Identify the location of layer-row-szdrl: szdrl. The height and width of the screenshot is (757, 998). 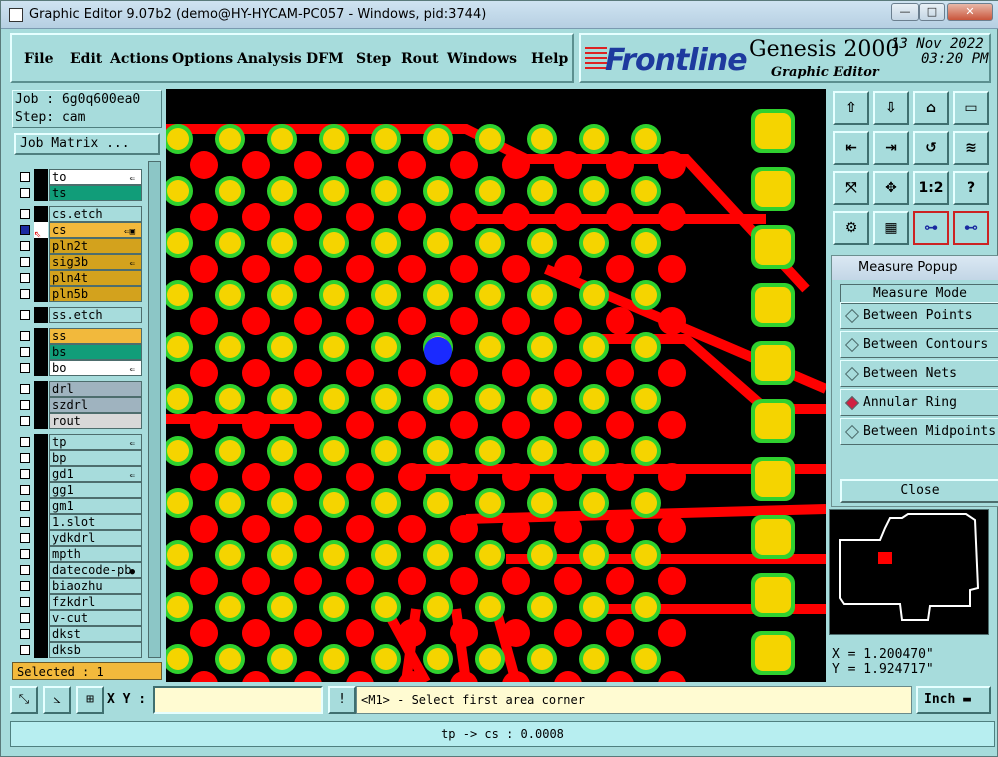
(79, 405).